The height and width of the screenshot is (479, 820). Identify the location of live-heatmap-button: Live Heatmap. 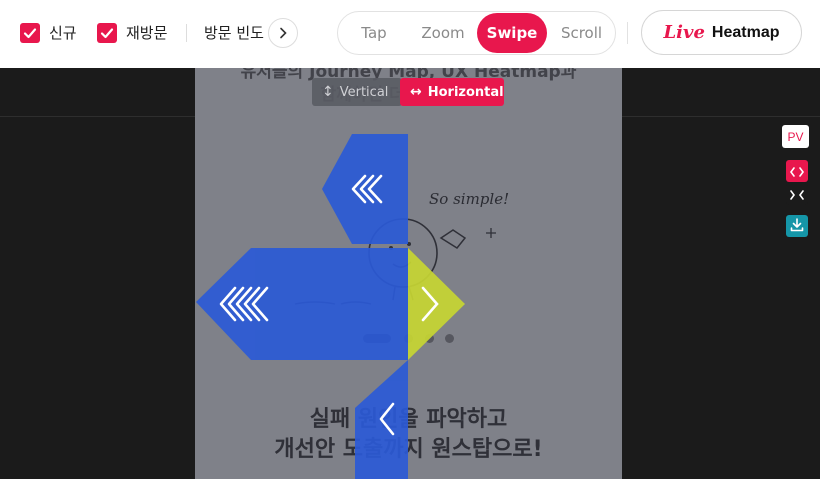
(721, 32).